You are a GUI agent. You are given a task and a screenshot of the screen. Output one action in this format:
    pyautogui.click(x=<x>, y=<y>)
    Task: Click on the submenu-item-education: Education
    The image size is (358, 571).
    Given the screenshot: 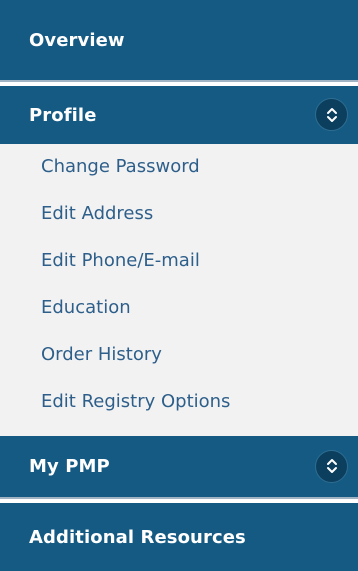 What is the action you would take?
    pyautogui.click(x=86, y=308)
    